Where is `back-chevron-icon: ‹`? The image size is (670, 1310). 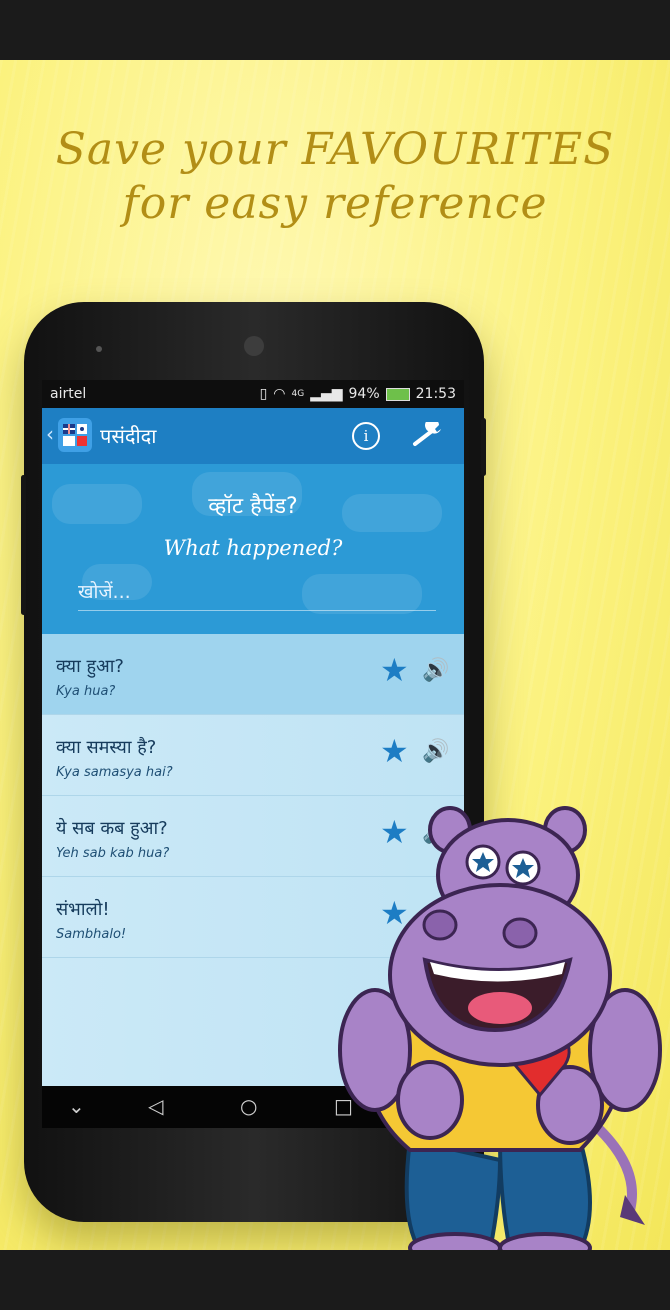 back-chevron-icon: ‹ is located at coordinates (50, 434).